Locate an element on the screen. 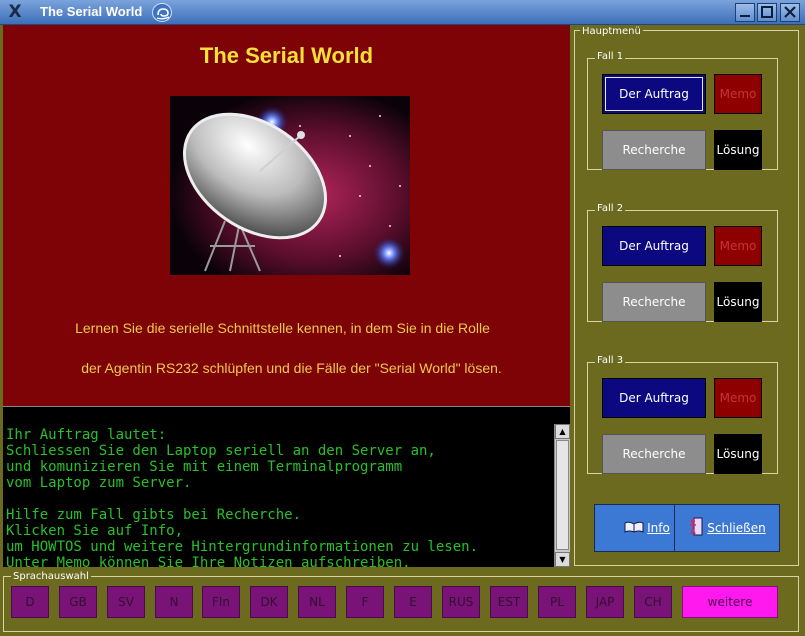 The image size is (805, 636). window-titlebar: X The Serial World is located at coordinates (402, 12).